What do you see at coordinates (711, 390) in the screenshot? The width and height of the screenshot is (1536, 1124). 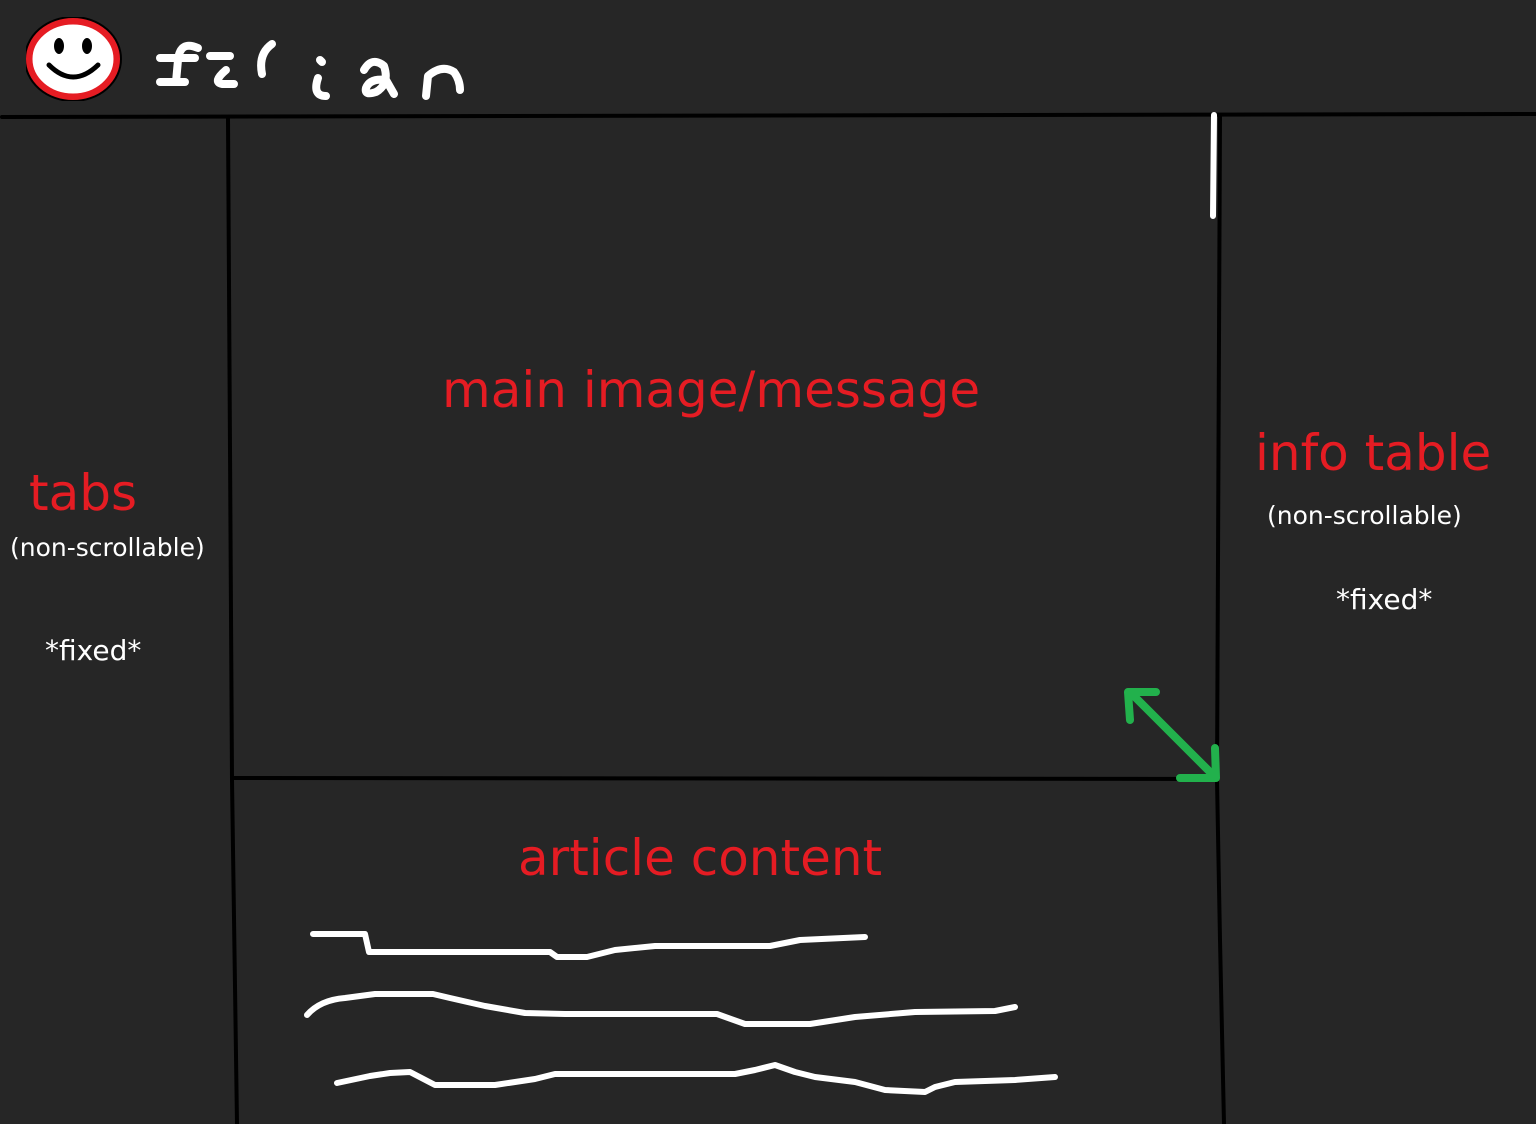 I see `main-panel-title: main image/message` at bounding box center [711, 390].